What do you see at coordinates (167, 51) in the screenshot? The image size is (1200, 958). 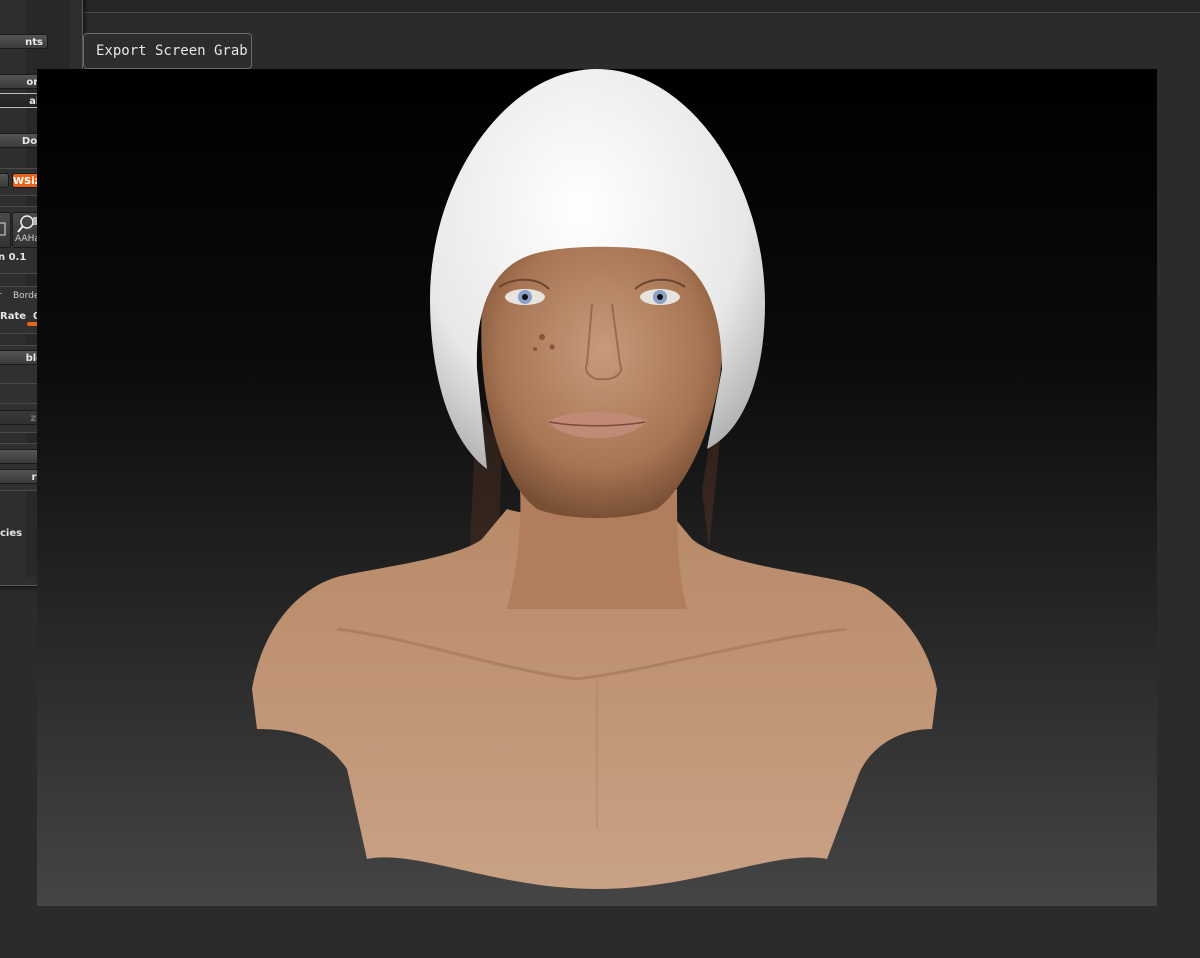 I see `export-screen-grab-tooltip: Export Screen Grab` at bounding box center [167, 51].